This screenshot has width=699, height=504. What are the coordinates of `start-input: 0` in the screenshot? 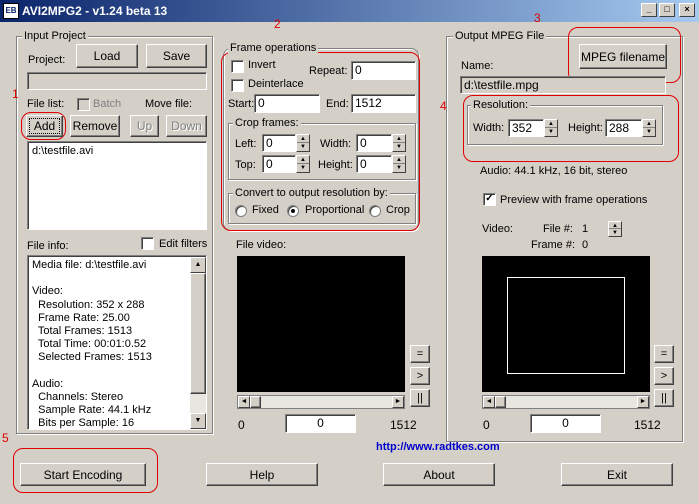 It's located at (287, 103).